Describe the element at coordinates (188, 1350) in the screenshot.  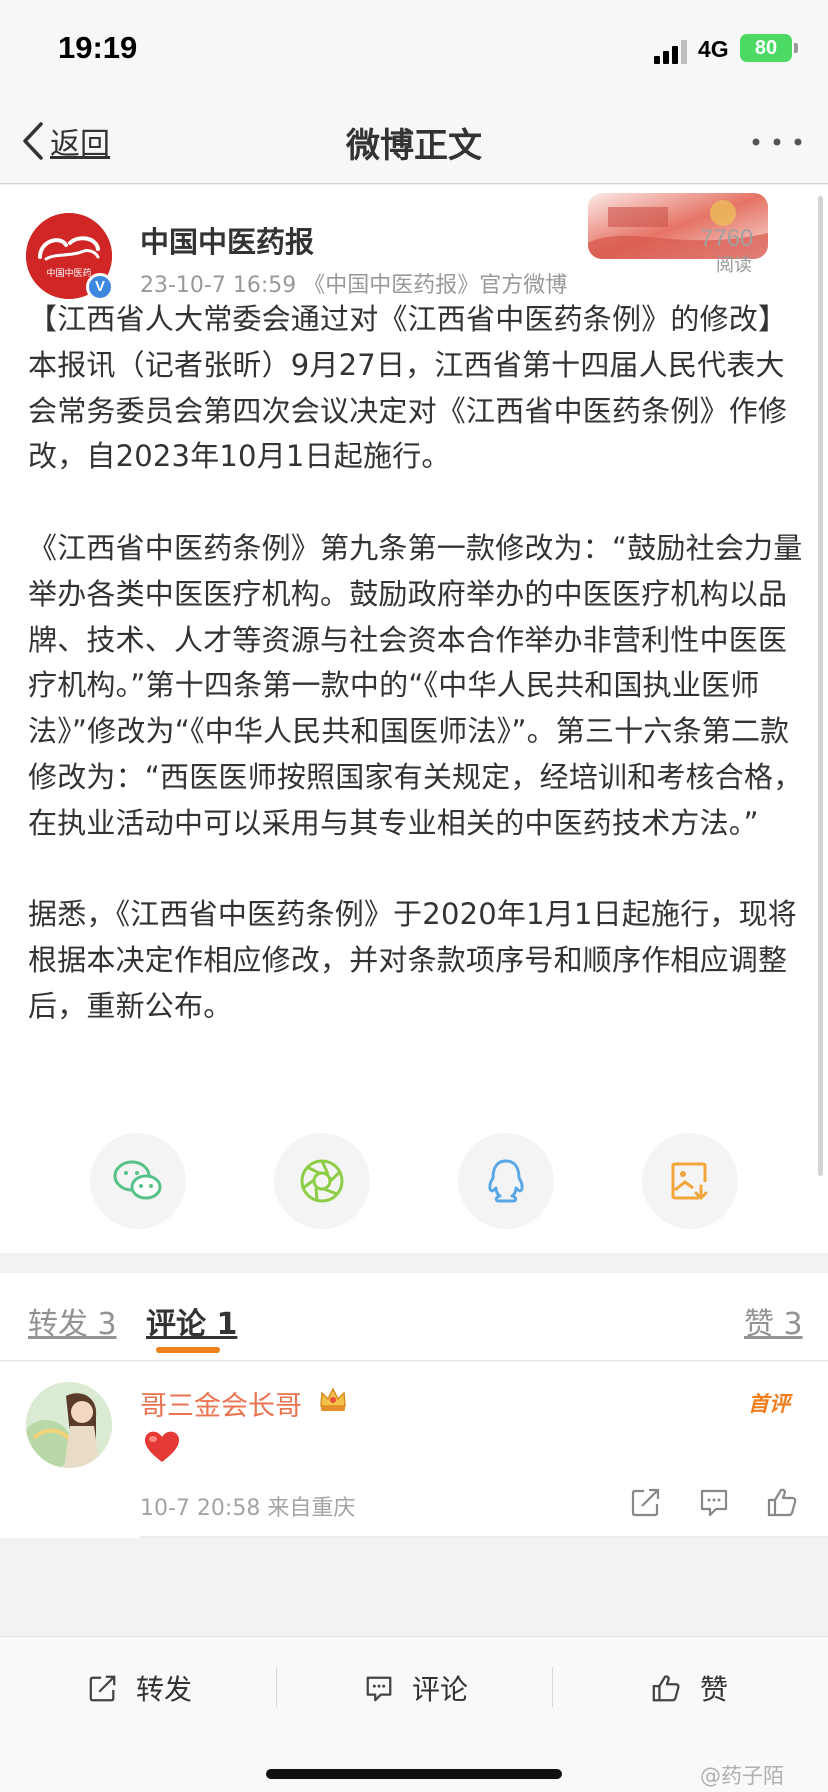
I see `active-tab-indicator` at that location.